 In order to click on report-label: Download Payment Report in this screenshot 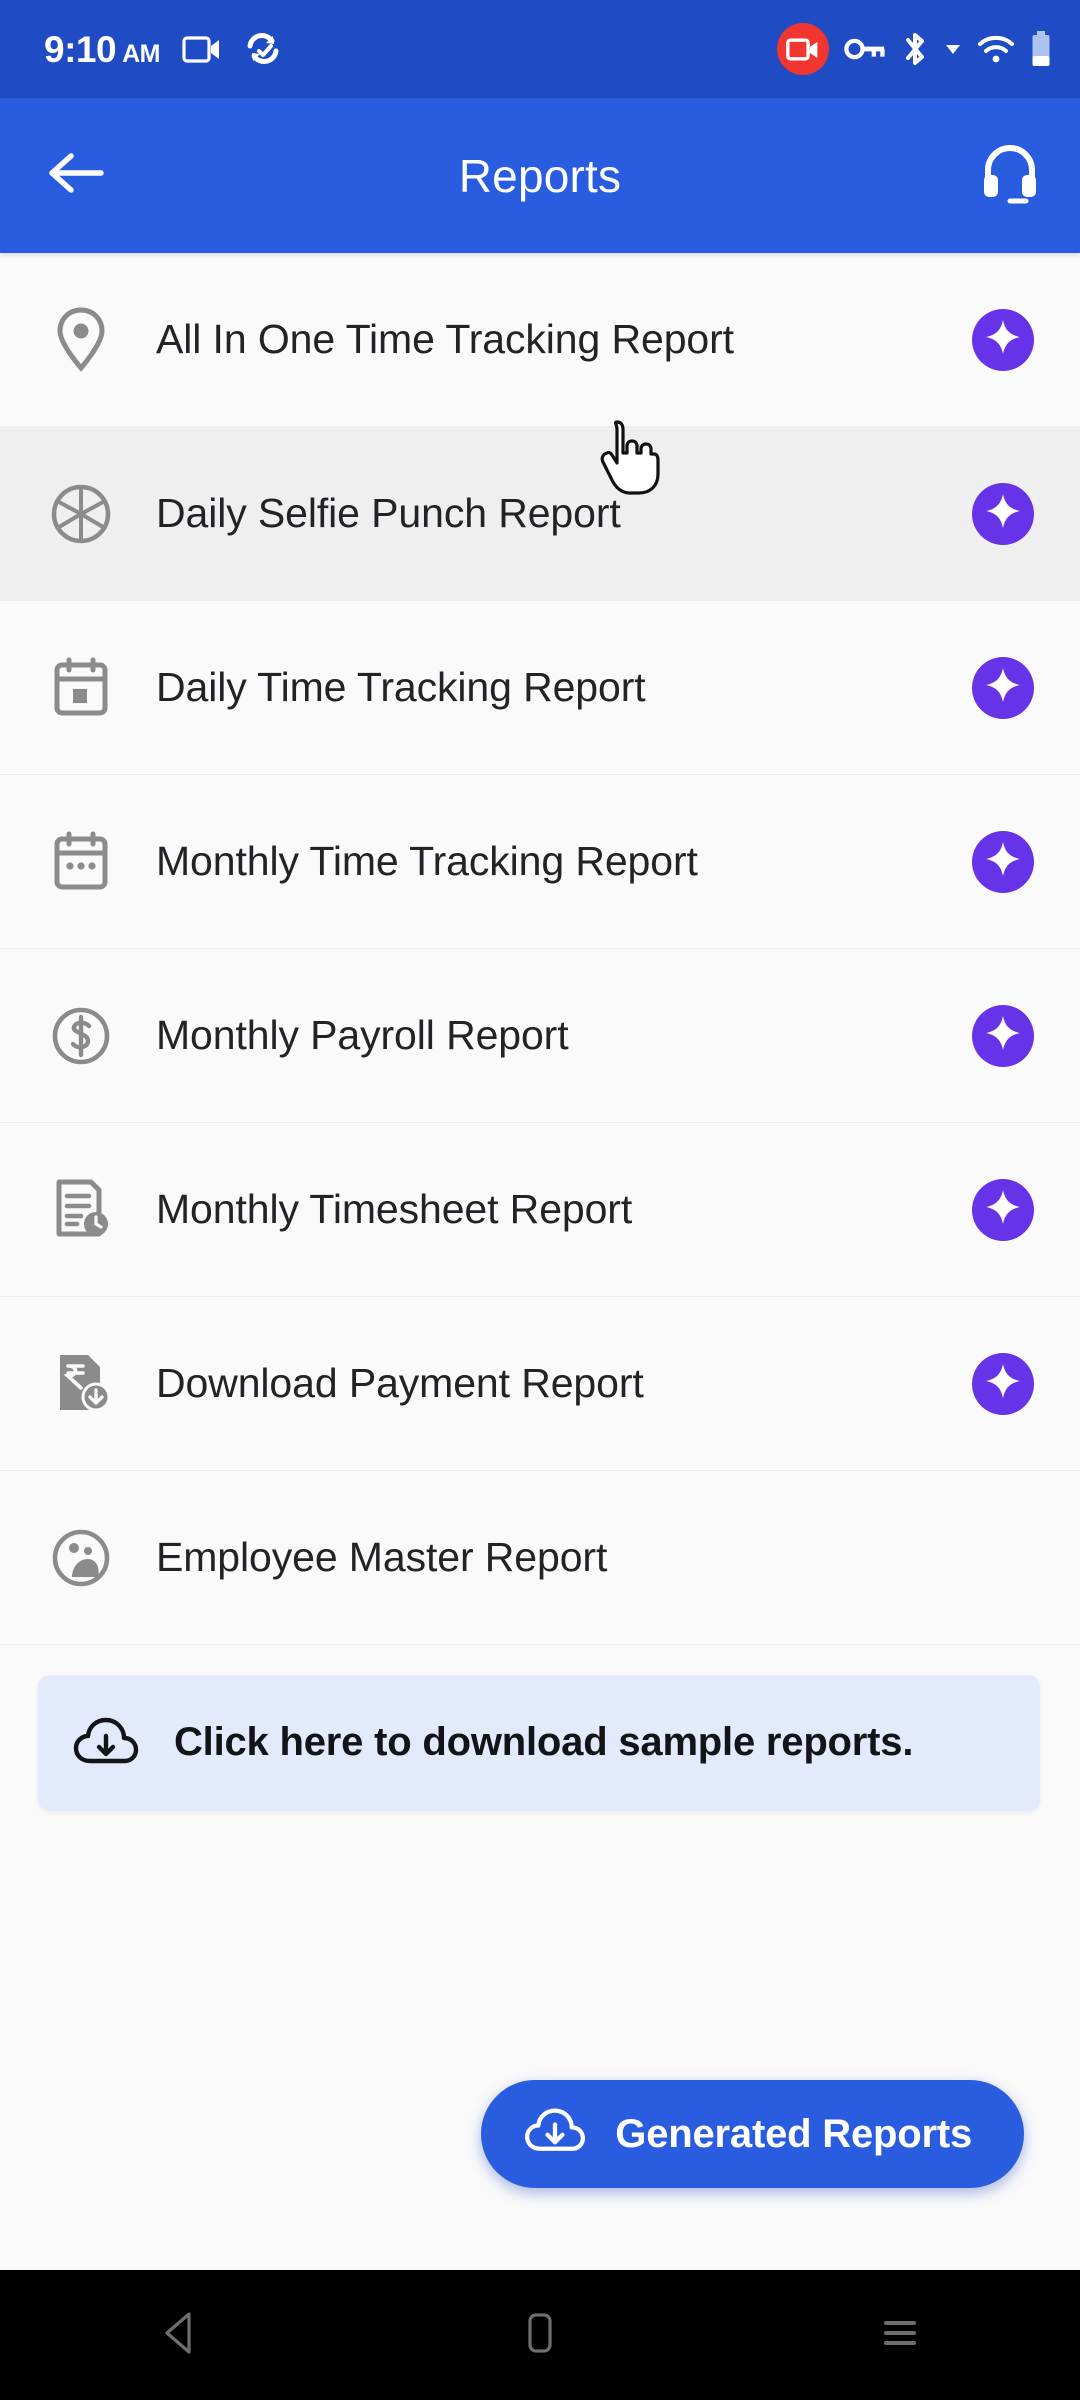, I will do `click(400, 1383)`.